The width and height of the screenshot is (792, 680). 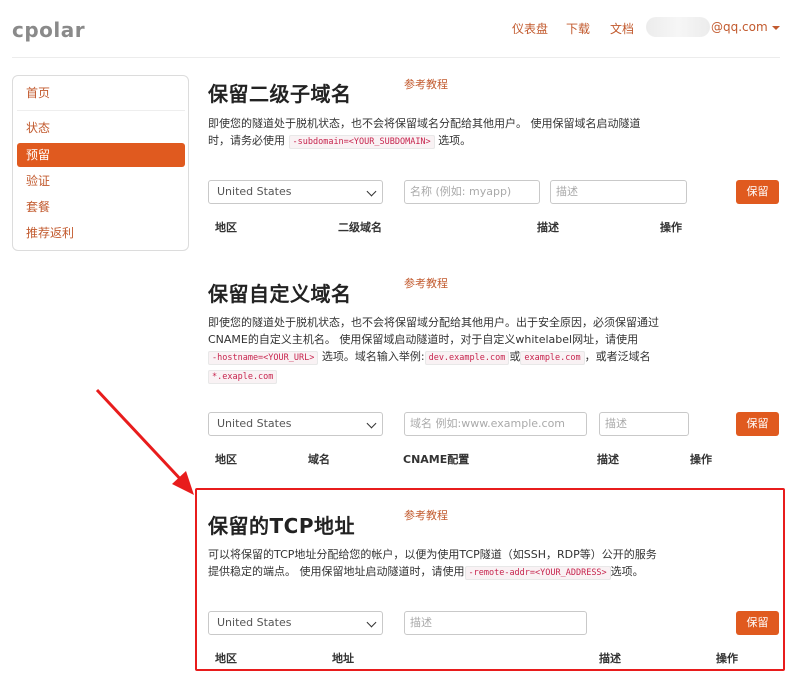 I want to click on ref-link-subdomain: 参考教程, so click(x=426, y=84).